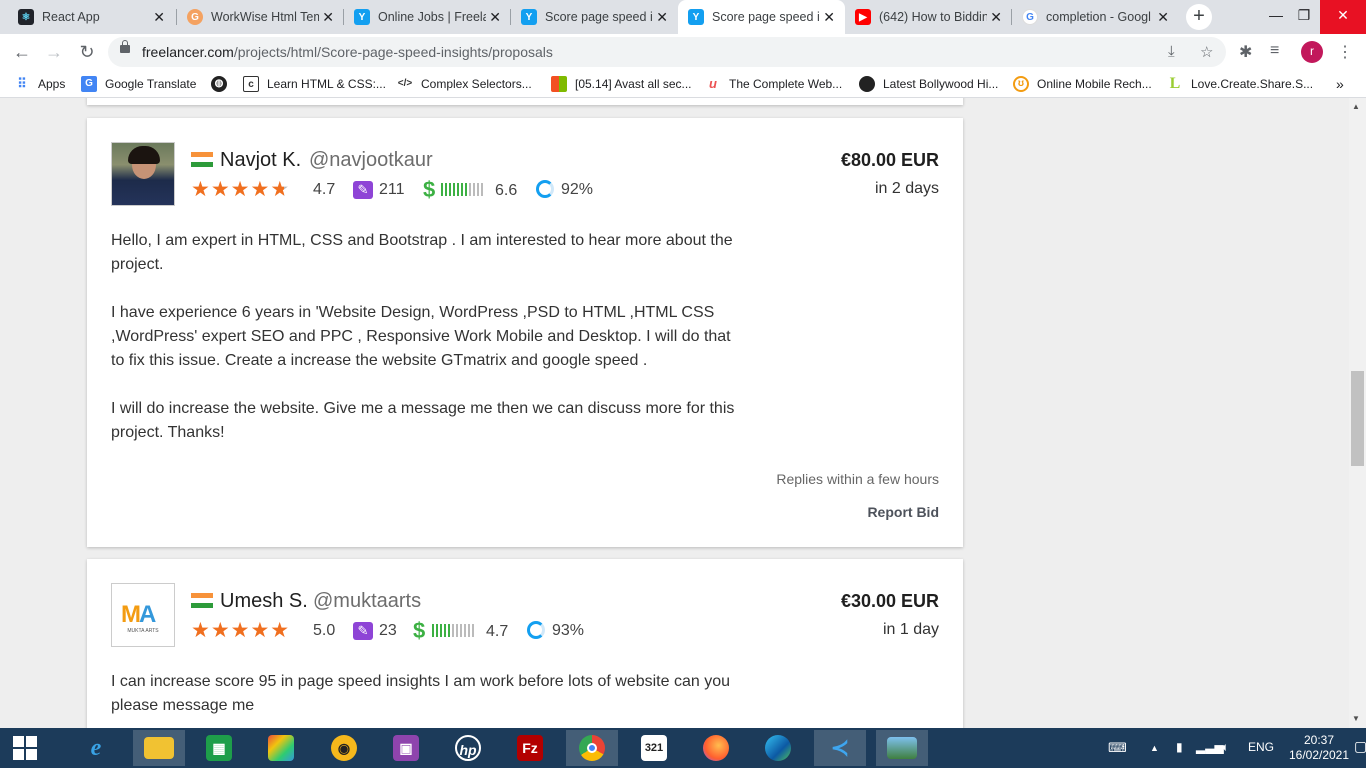  Describe the element at coordinates (1360, 746) in the screenshot. I see `notifications-icon: ▢` at that location.